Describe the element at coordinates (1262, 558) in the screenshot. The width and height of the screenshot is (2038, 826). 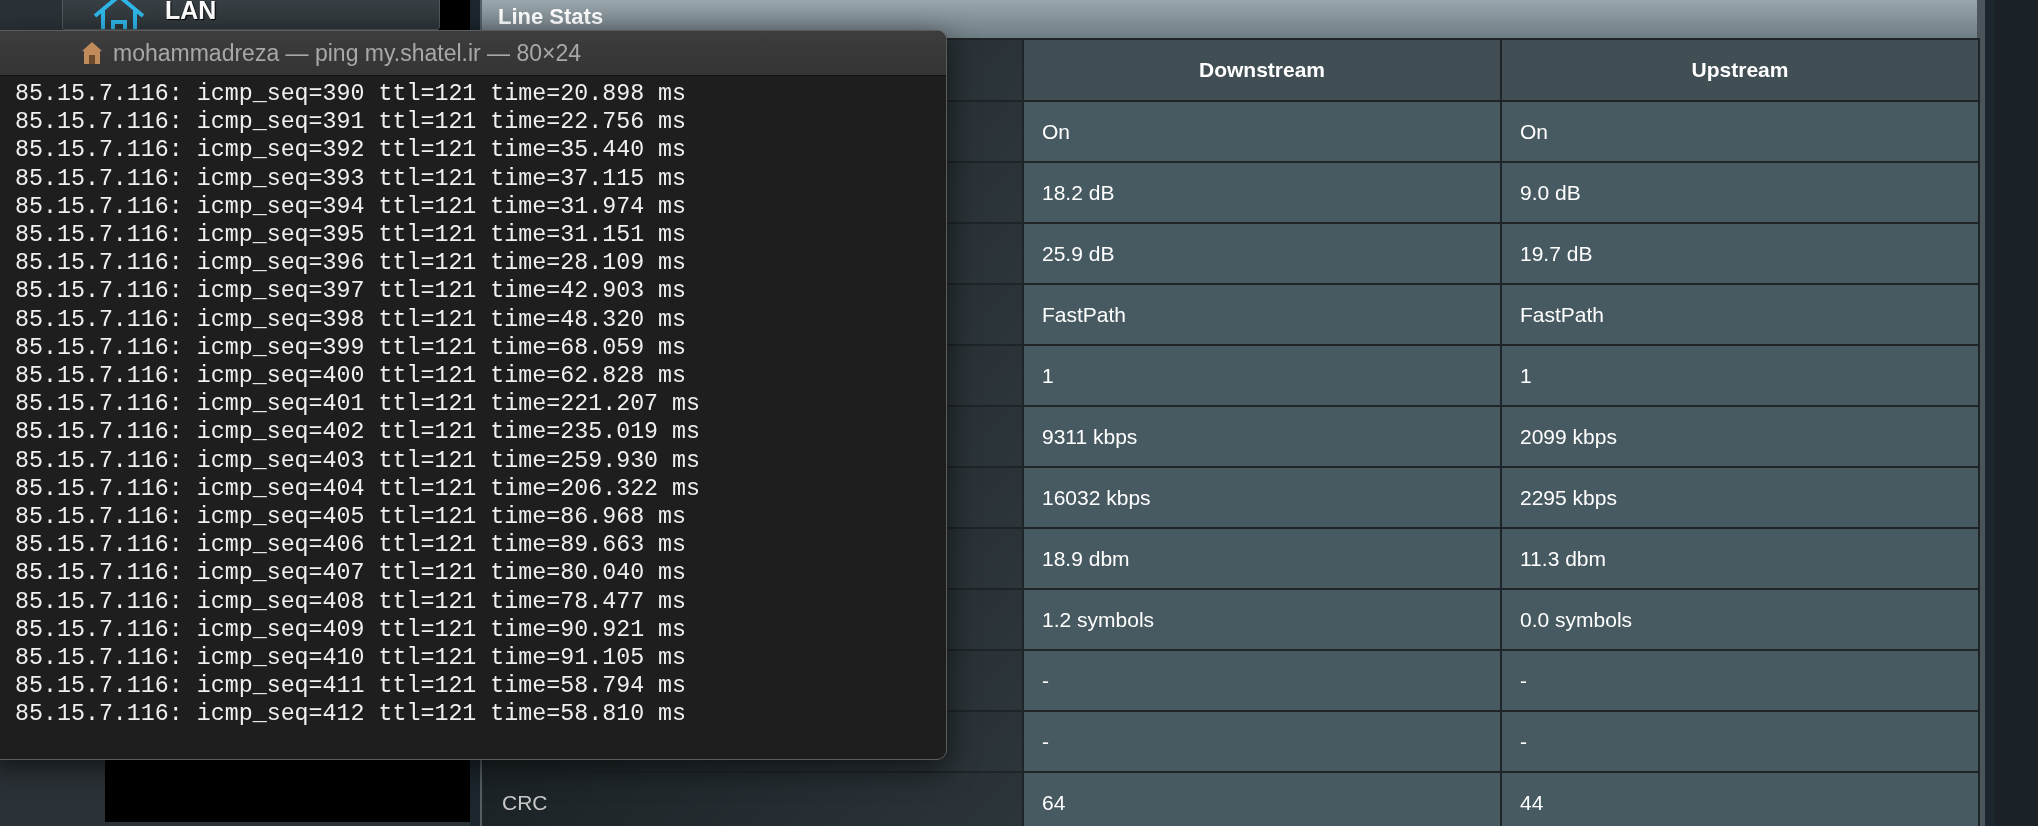
I see `table-cell: 18.9 dbm` at that location.